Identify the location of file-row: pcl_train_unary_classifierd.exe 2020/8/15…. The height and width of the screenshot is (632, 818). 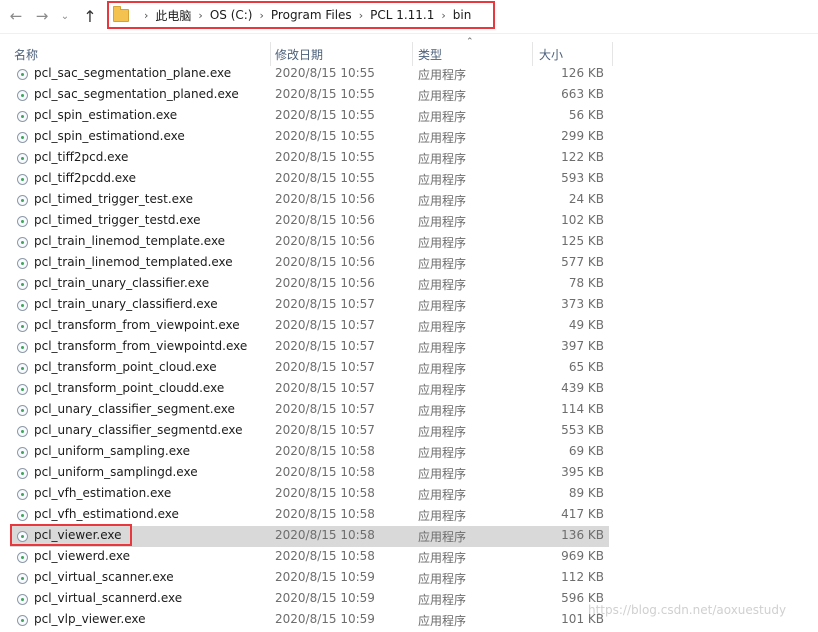
(309, 305).